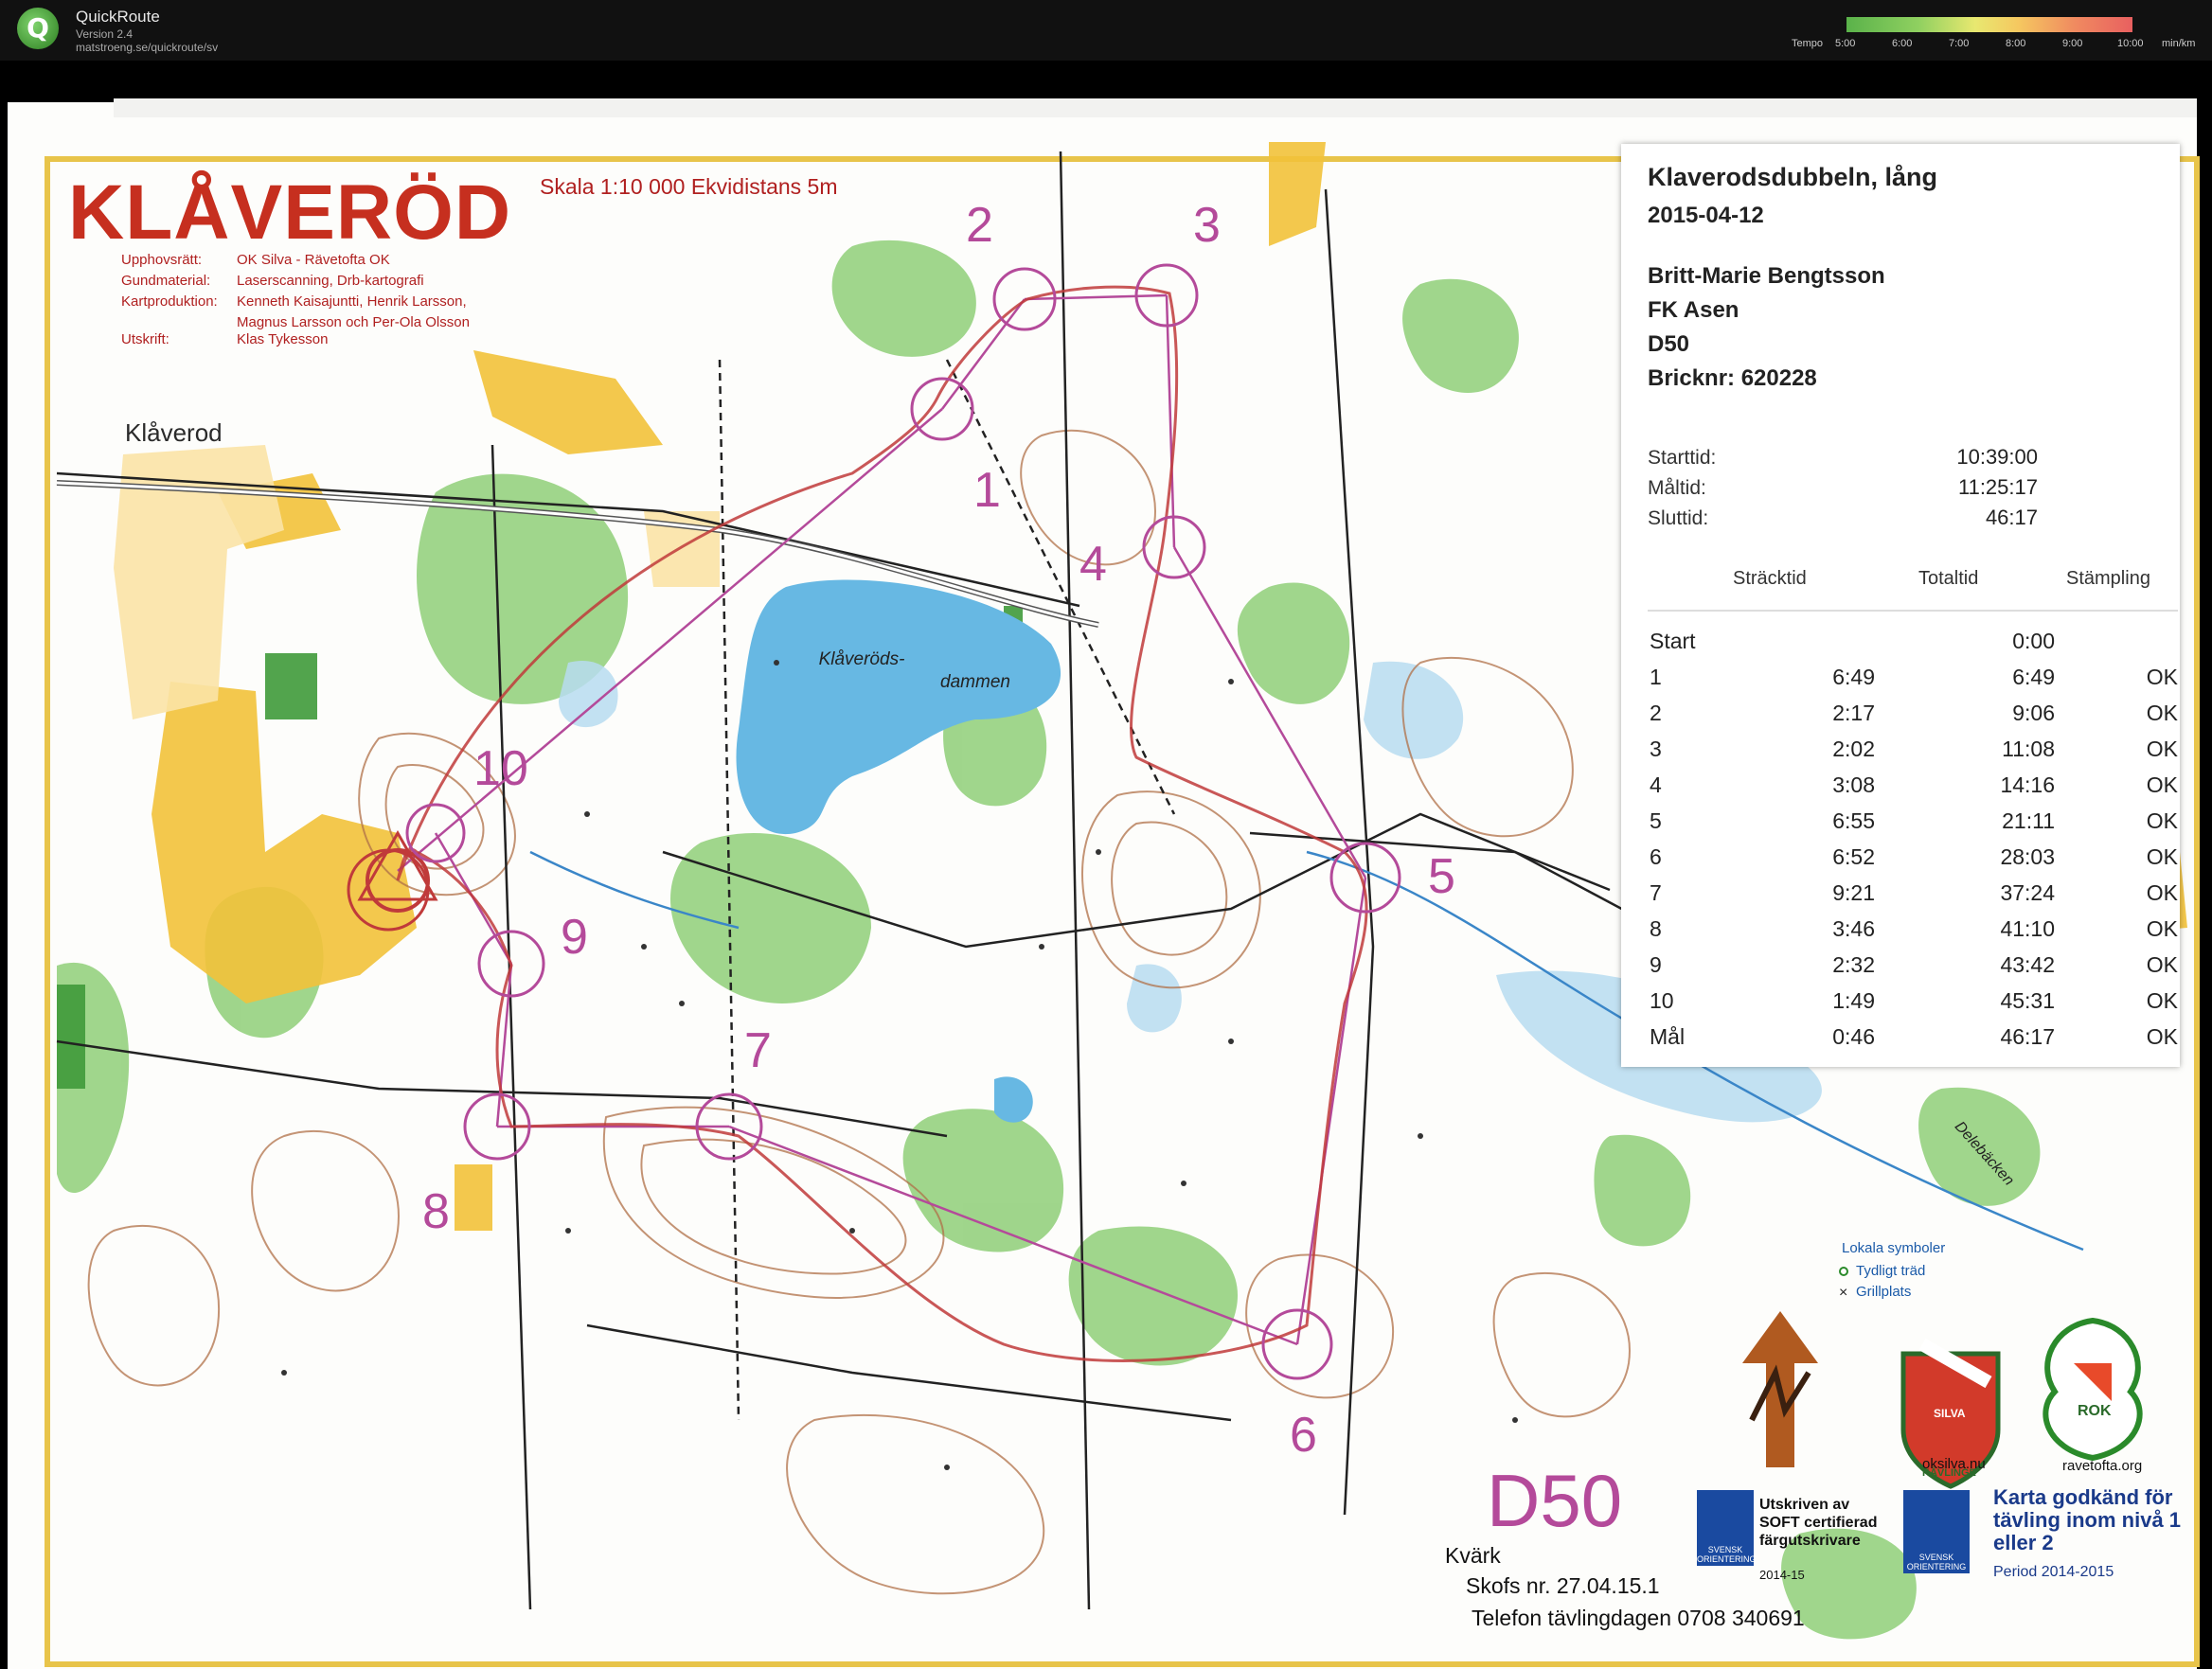  What do you see at coordinates (1678, 518) in the screenshot?
I see `total-time-label: Sluttid:` at bounding box center [1678, 518].